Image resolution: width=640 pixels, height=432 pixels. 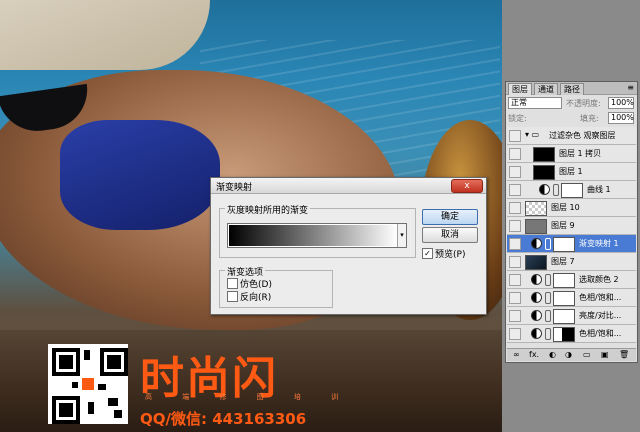 I want to click on qr-code, so click(x=88, y=384).